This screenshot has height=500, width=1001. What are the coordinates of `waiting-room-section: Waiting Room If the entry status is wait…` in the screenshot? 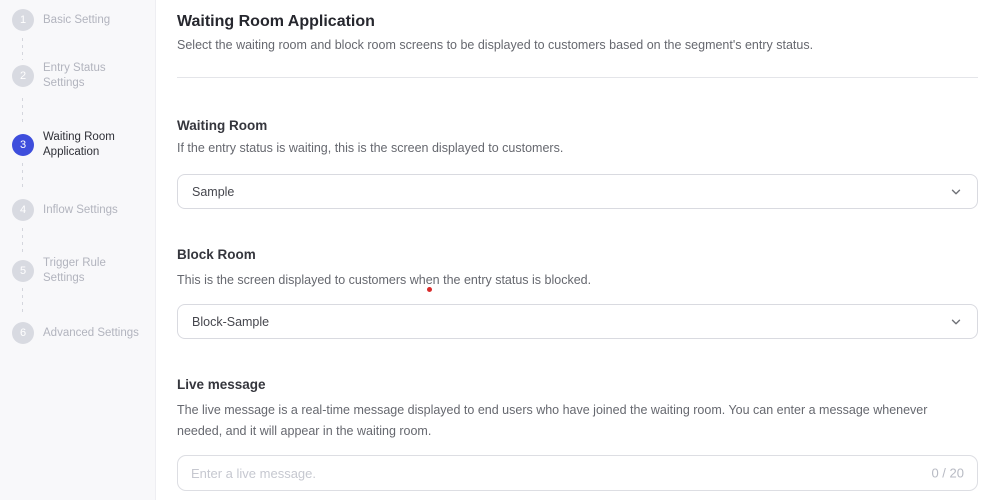 It's located at (577, 163).